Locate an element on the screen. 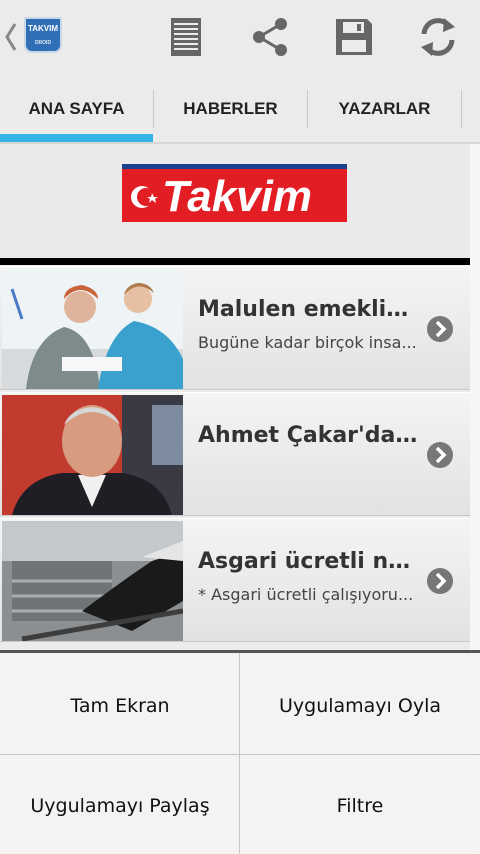  app-logo-subtext: DROID is located at coordinates (43, 43).